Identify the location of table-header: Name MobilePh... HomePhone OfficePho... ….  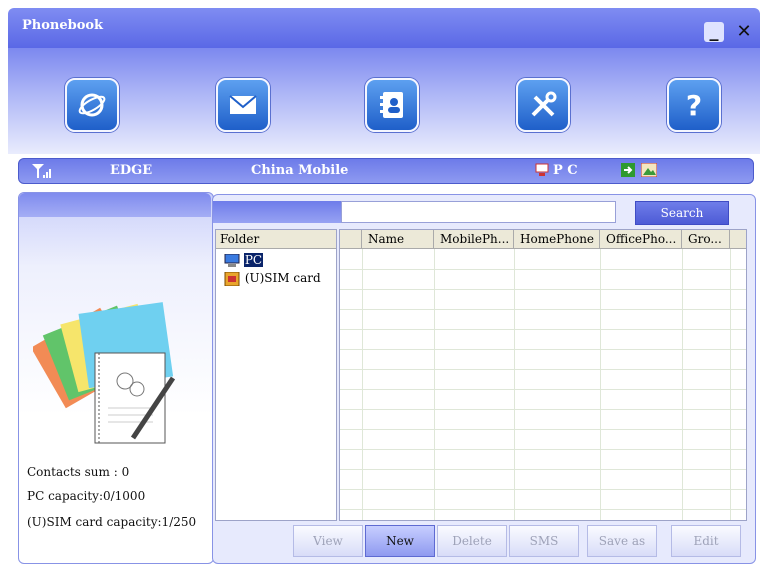
(543, 239).